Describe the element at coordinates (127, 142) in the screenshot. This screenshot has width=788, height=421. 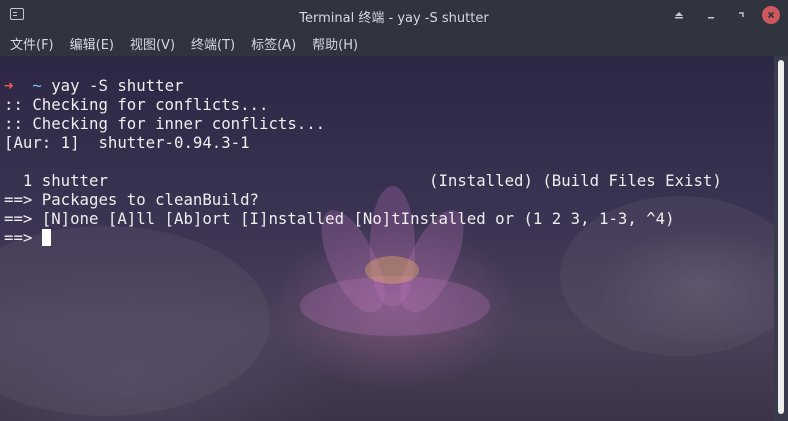
I see `output-line: [Aur: 1] shutter-0.94.3-1` at that location.